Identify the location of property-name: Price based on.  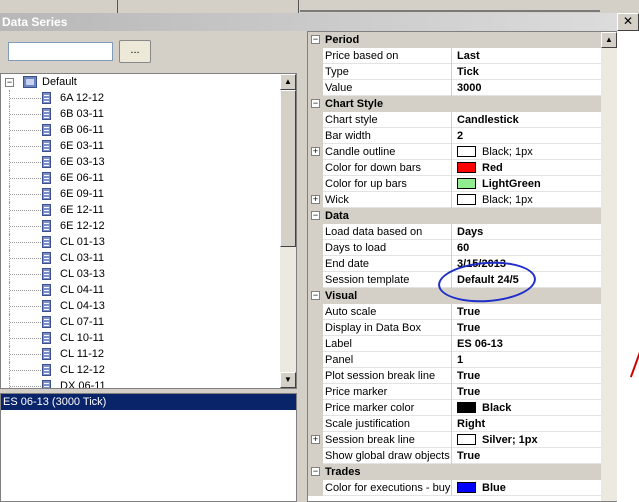
(388, 56).